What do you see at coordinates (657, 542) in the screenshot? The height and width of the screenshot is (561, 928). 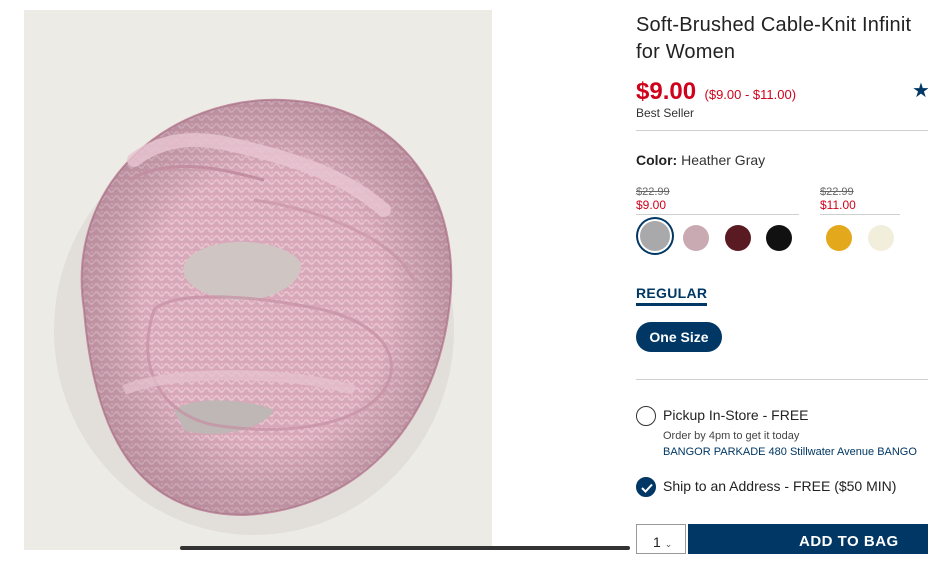 I see `quantity-value: 1` at bounding box center [657, 542].